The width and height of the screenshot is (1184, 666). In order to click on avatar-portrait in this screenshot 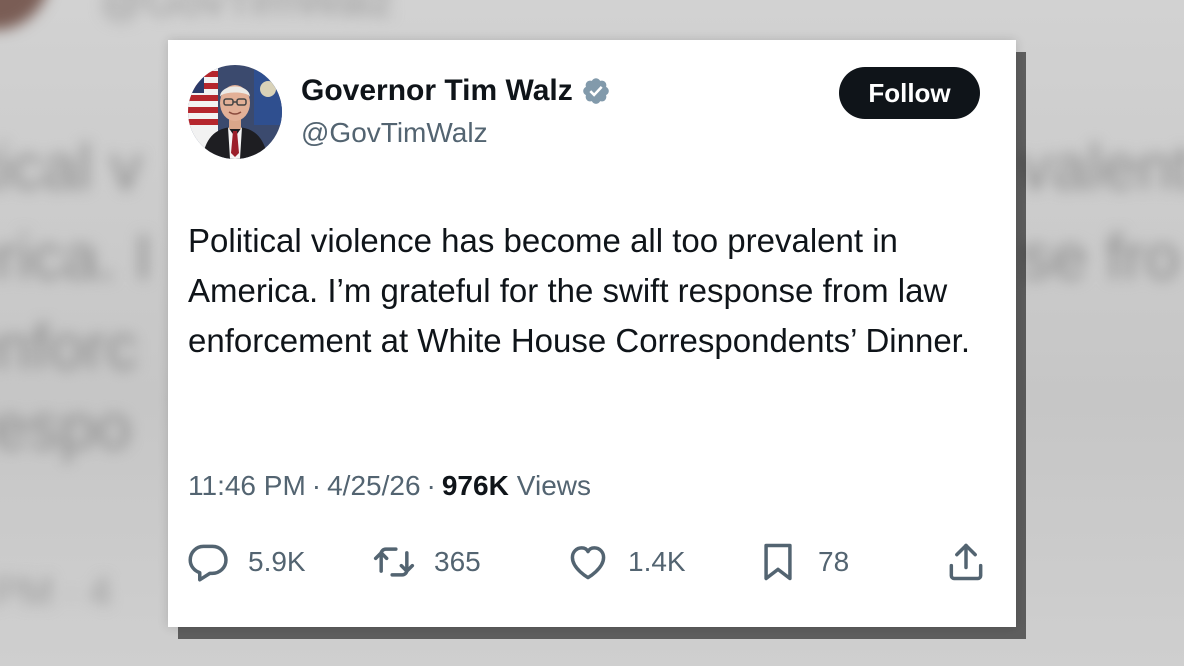, I will do `click(235, 112)`.